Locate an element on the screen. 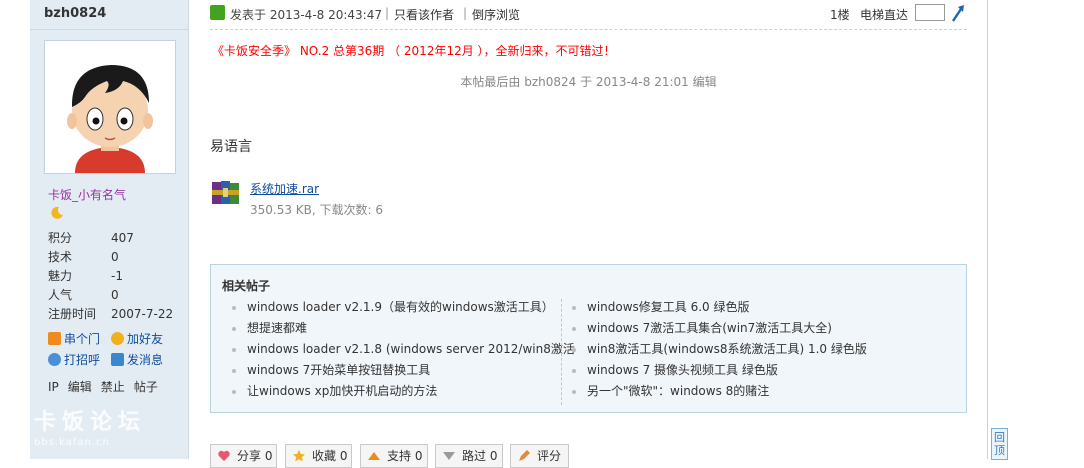 This screenshot has height=468, width=1084. related-thread-link: 另一个"微软"：windows 8的赌注 is located at coordinates (709, 391).